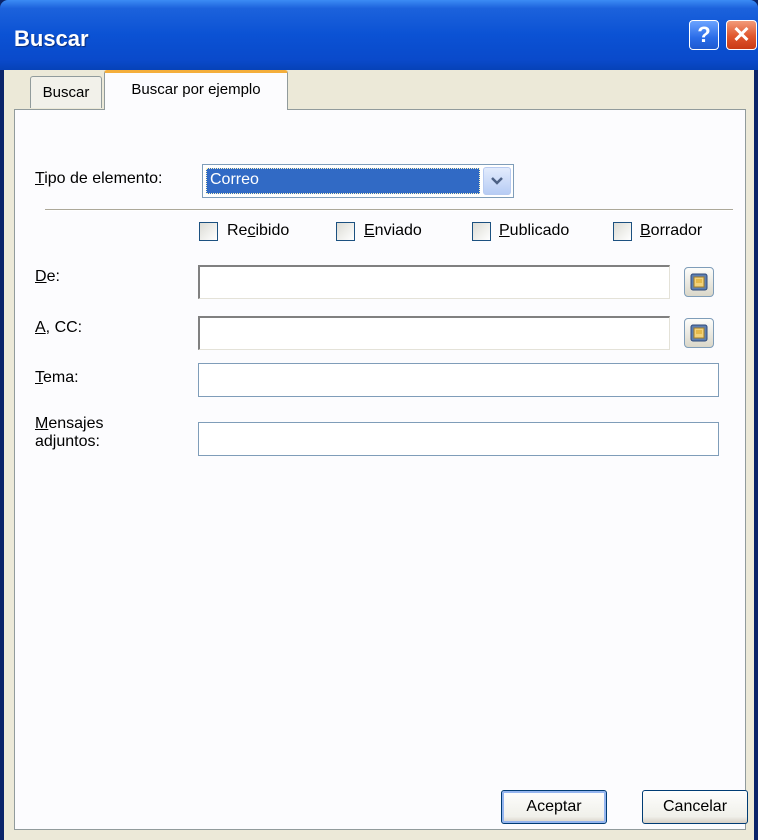 This screenshot has width=758, height=840. Describe the element at coordinates (389, 210) in the screenshot. I see `separator` at that location.